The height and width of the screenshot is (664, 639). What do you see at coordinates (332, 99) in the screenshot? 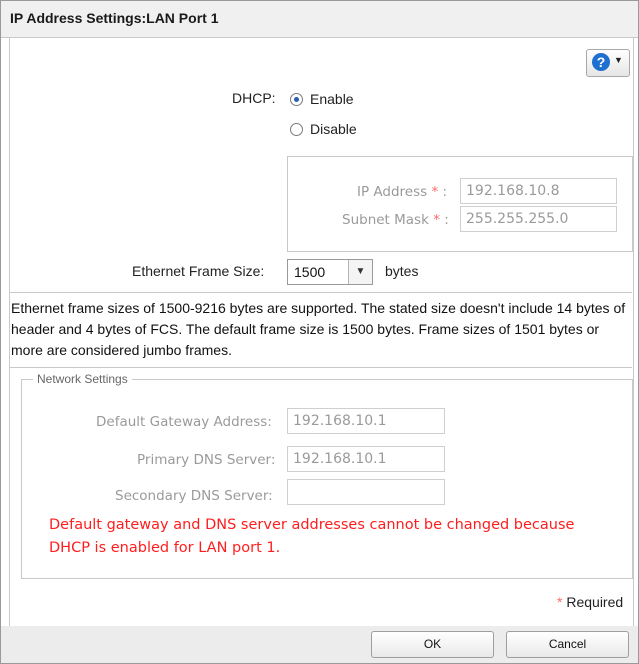
I see `dhcp-enable-label: Enable` at bounding box center [332, 99].